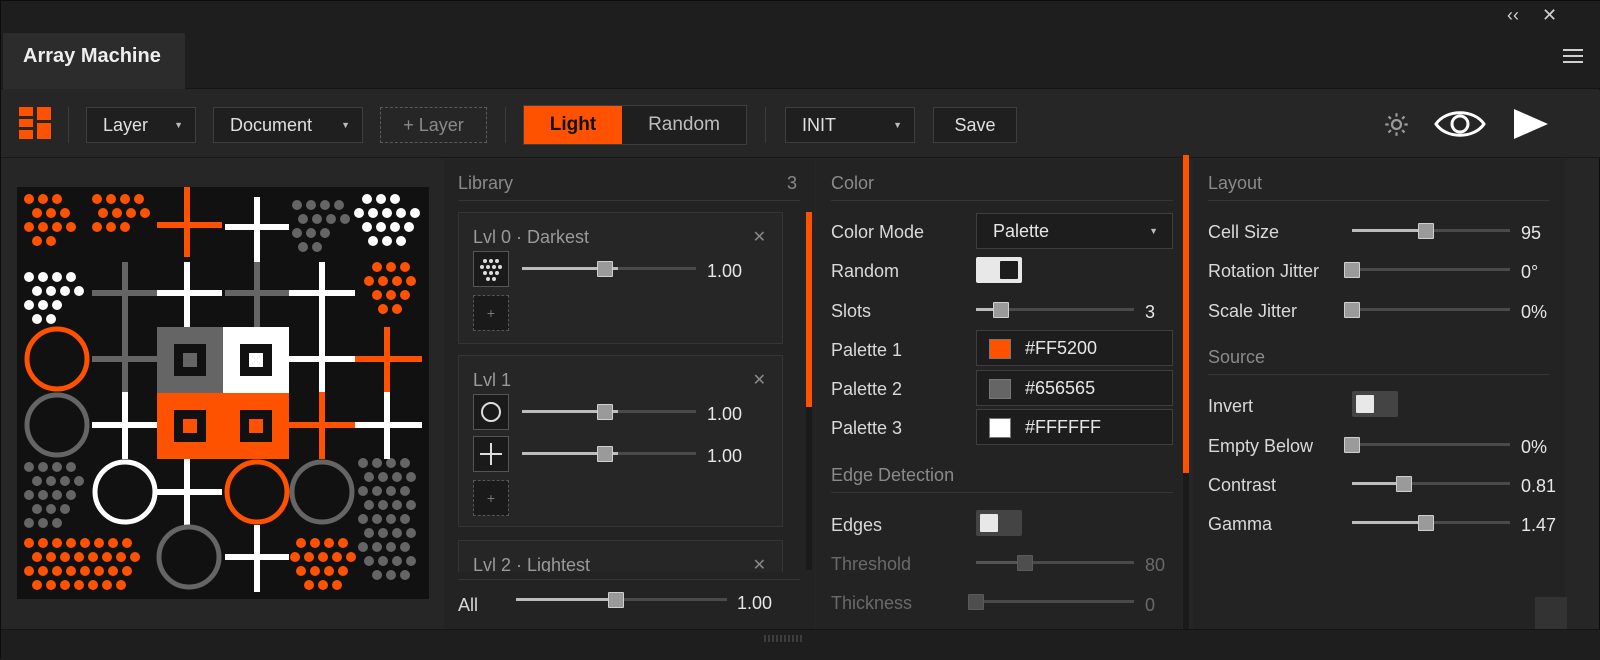 This screenshot has width=1600, height=660. I want to click on level-title: Lvl 1, so click(492, 380).